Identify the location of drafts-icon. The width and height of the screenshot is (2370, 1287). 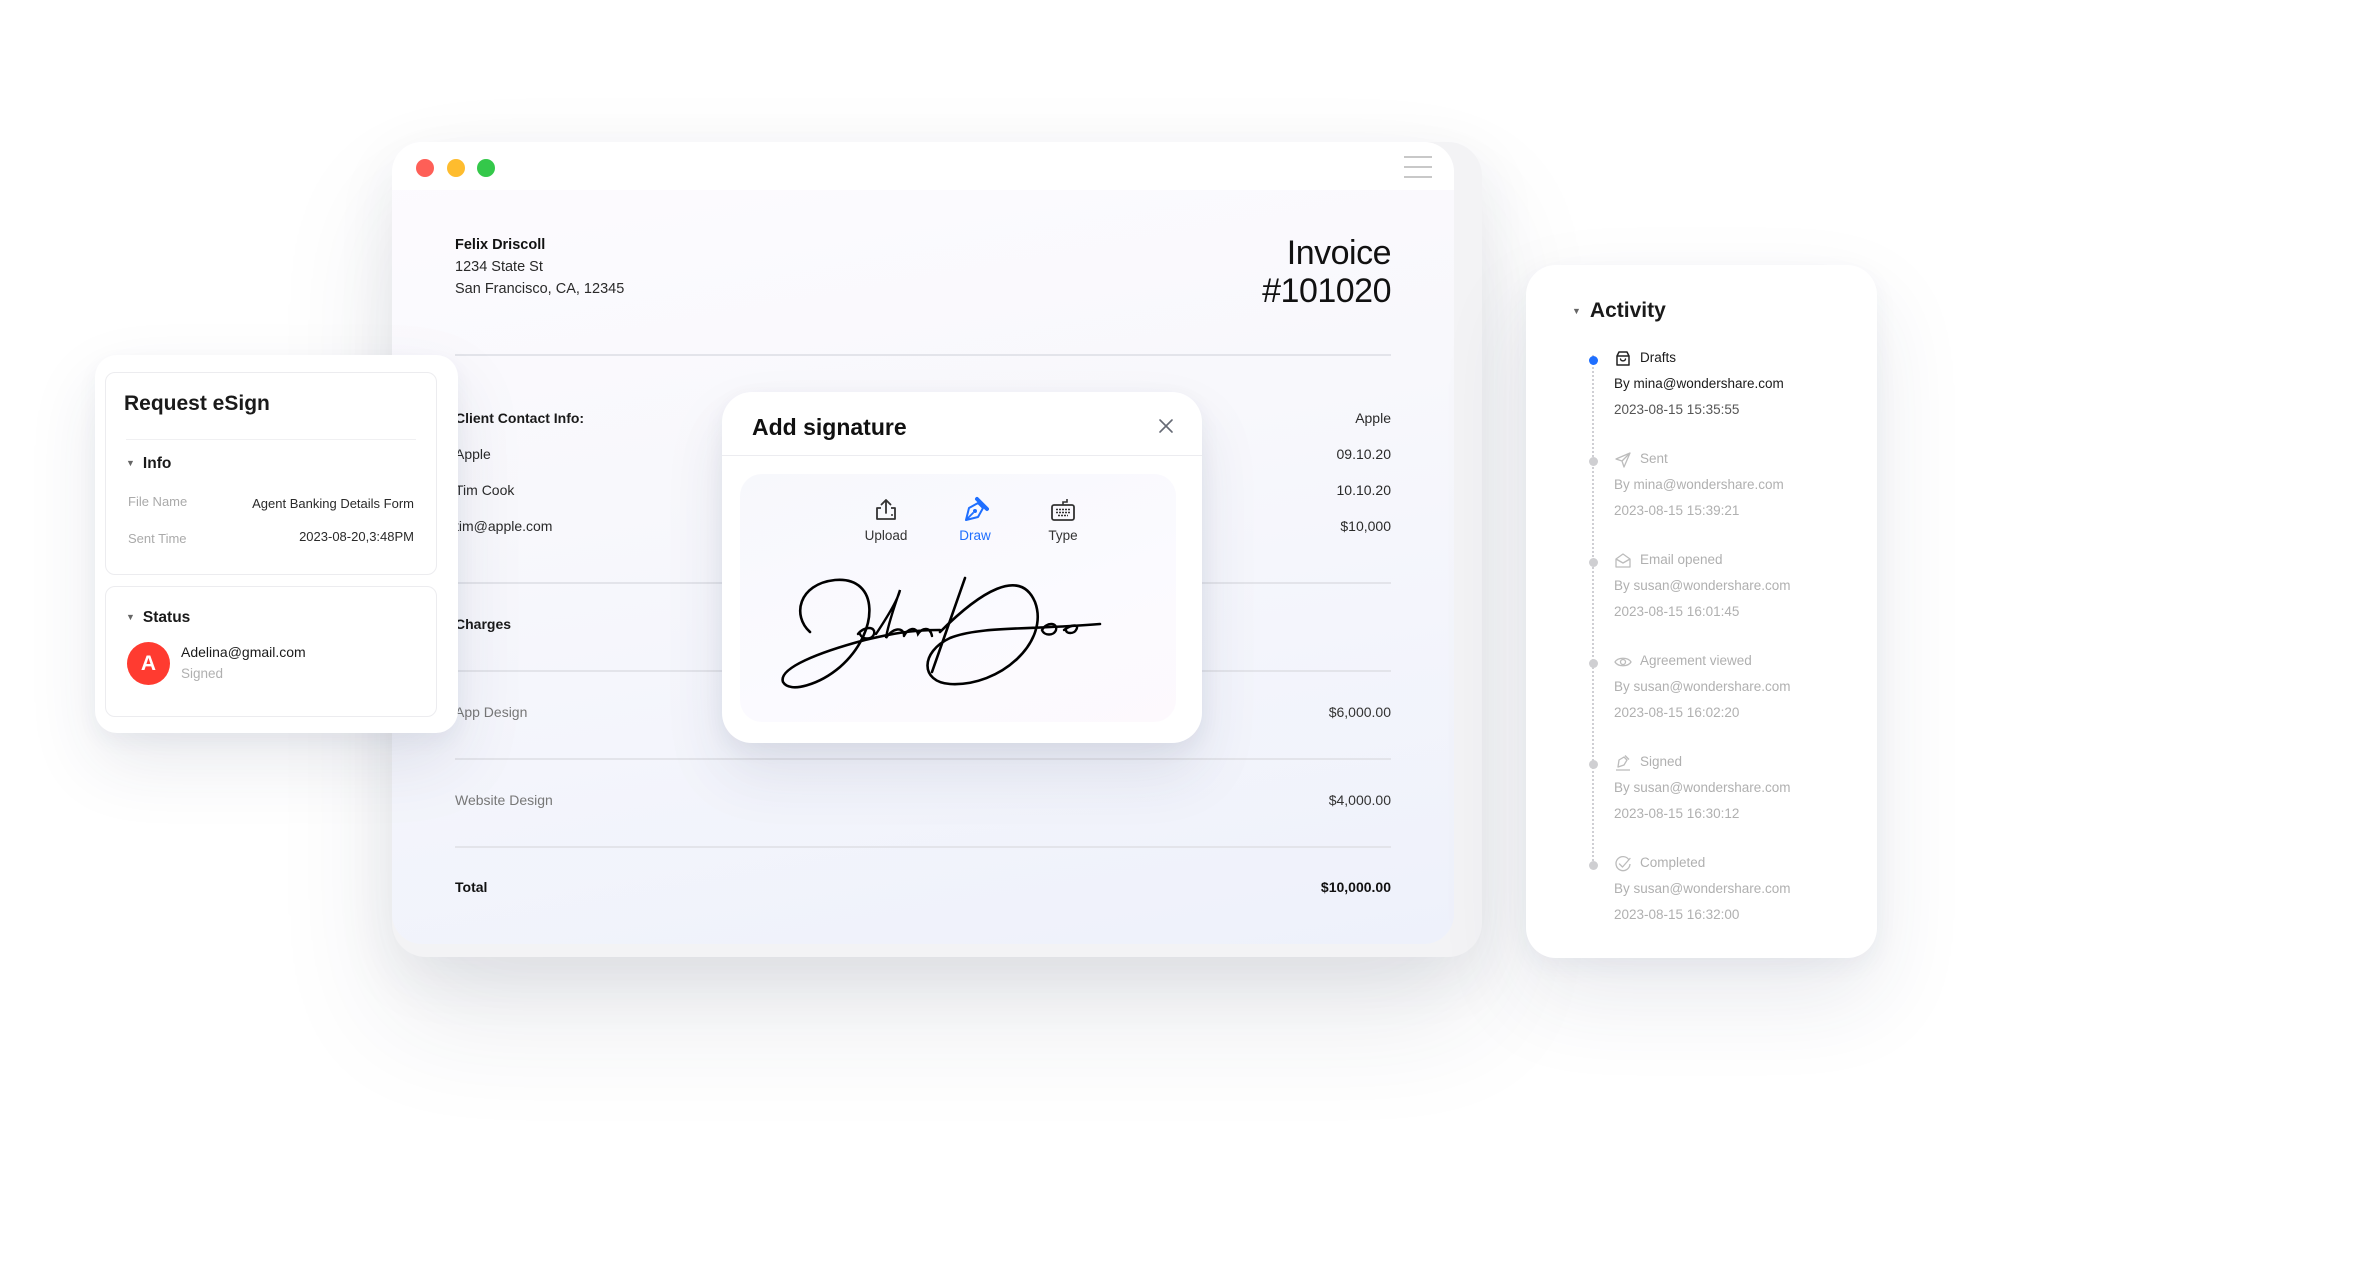
(1623, 358).